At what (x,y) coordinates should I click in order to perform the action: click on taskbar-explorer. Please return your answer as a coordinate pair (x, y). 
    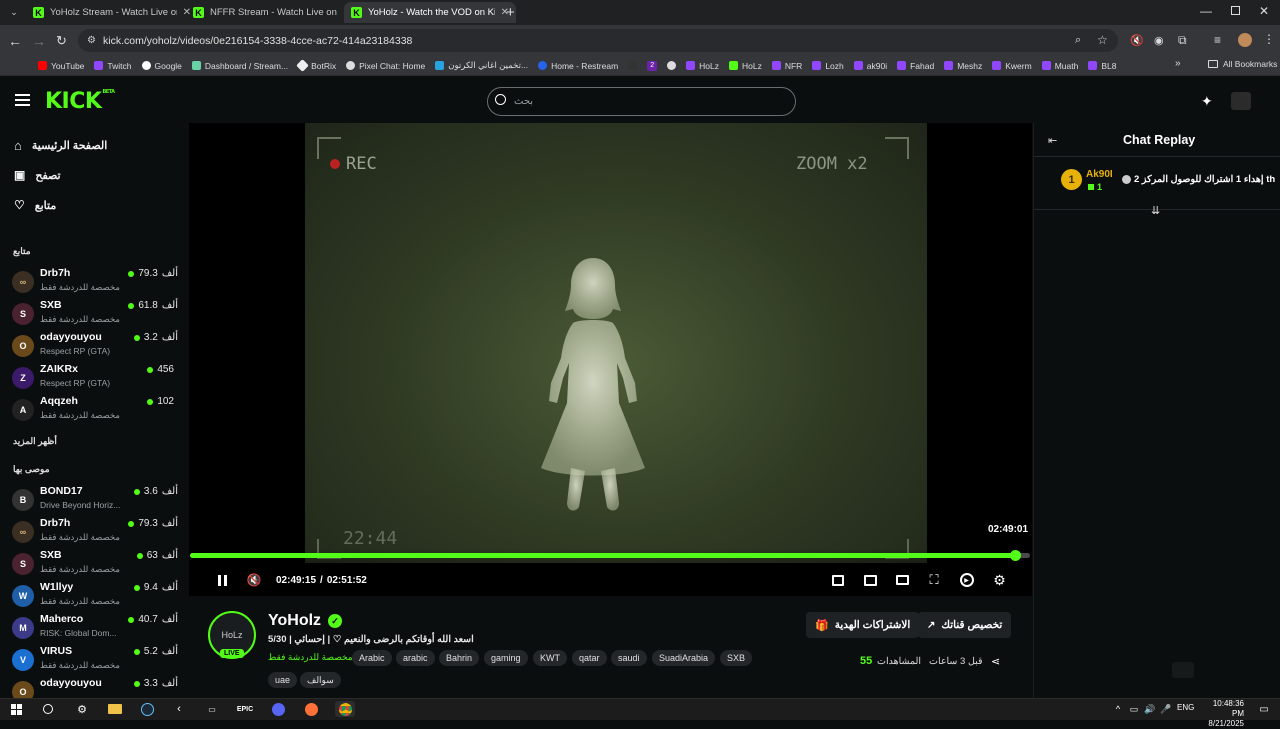
    Looking at the image, I should click on (115, 709).